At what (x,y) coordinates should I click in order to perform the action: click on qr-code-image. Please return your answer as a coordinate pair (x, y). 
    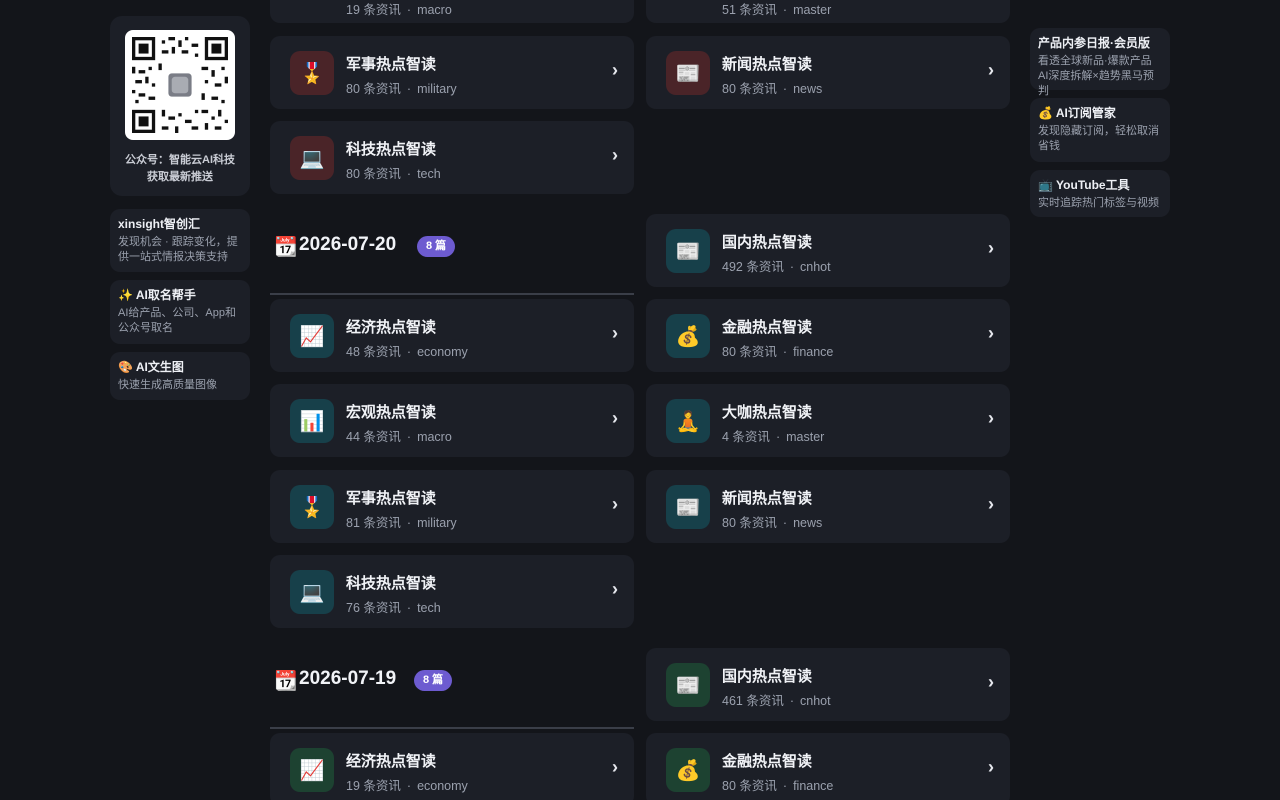
    Looking at the image, I should click on (180, 85).